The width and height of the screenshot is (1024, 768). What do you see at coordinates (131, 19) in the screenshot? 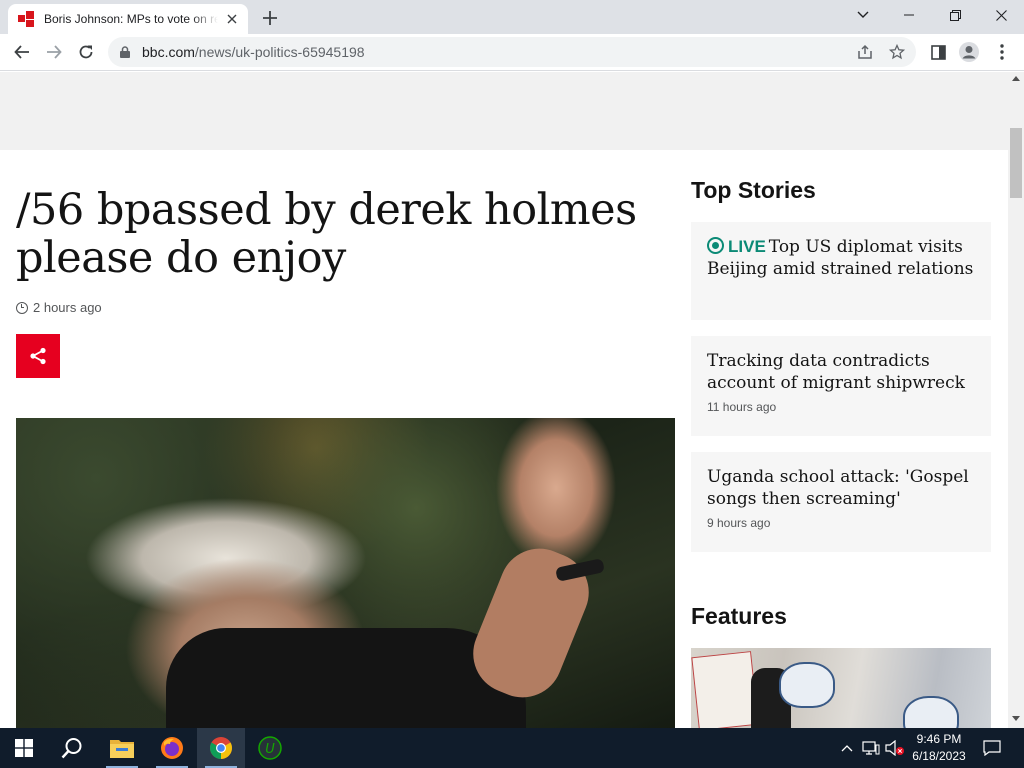
I see `tab-title: Boris Johnson: MPs to vote on report` at bounding box center [131, 19].